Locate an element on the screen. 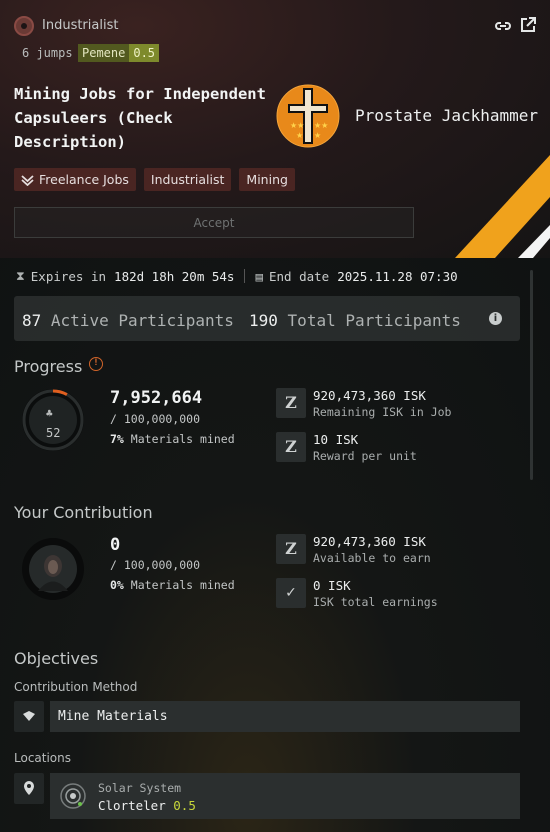 The image size is (550, 832). freelance-icon is located at coordinates (27, 180).